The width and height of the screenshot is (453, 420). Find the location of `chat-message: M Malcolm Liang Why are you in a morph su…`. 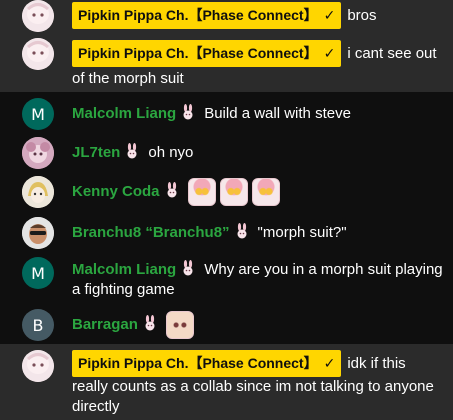

chat-message: M Malcolm Liang Why are you in a morph su… is located at coordinates (226, 280).